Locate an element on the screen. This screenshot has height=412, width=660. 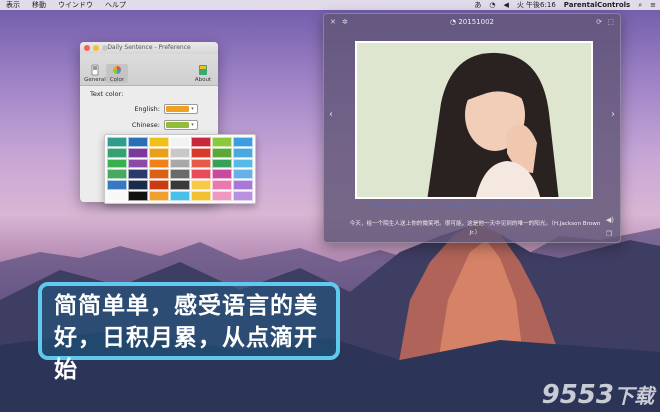
site-watermark-logo: 9553下载 is located at coordinates (598, 395).